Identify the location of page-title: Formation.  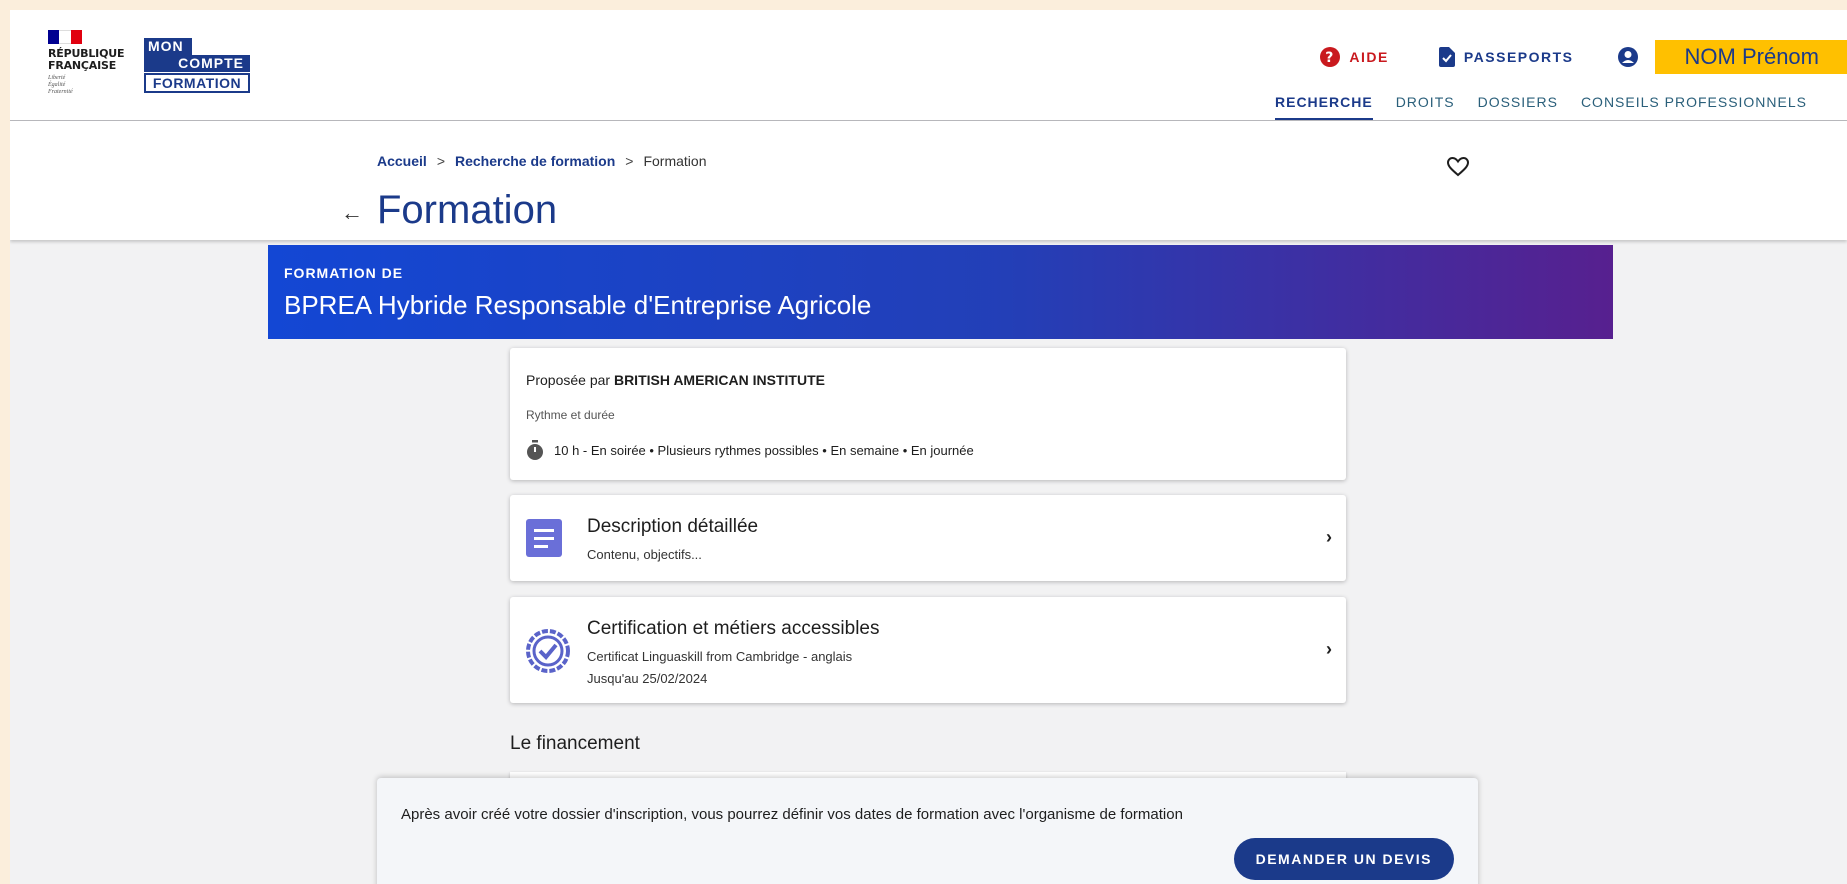
(467, 210).